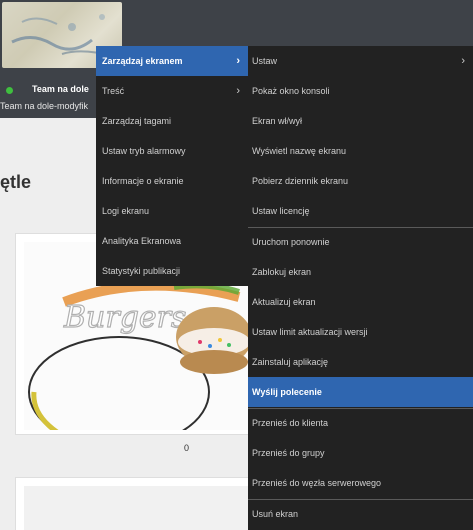 This screenshot has width=473, height=530. What do you see at coordinates (360, 423) in the screenshot?
I see `submenu-item-move-to-client: Przenieś do klienta` at bounding box center [360, 423].